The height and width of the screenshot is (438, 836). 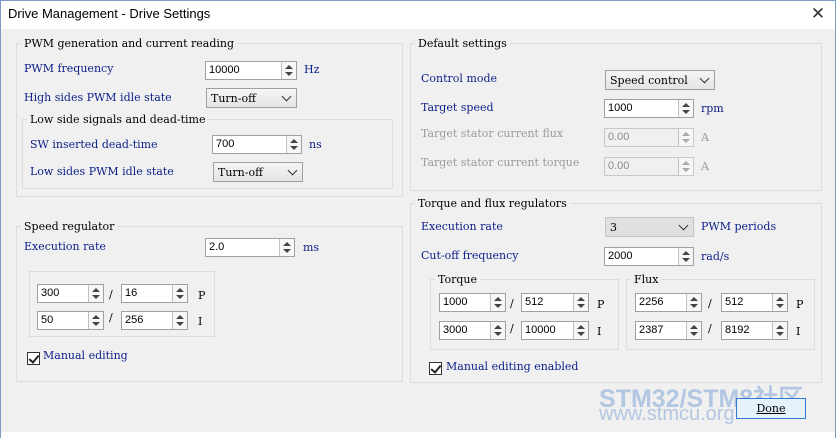 What do you see at coordinates (472, 330) in the screenshot?
I see `torque-ki-numerator: 3000` at bounding box center [472, 330].